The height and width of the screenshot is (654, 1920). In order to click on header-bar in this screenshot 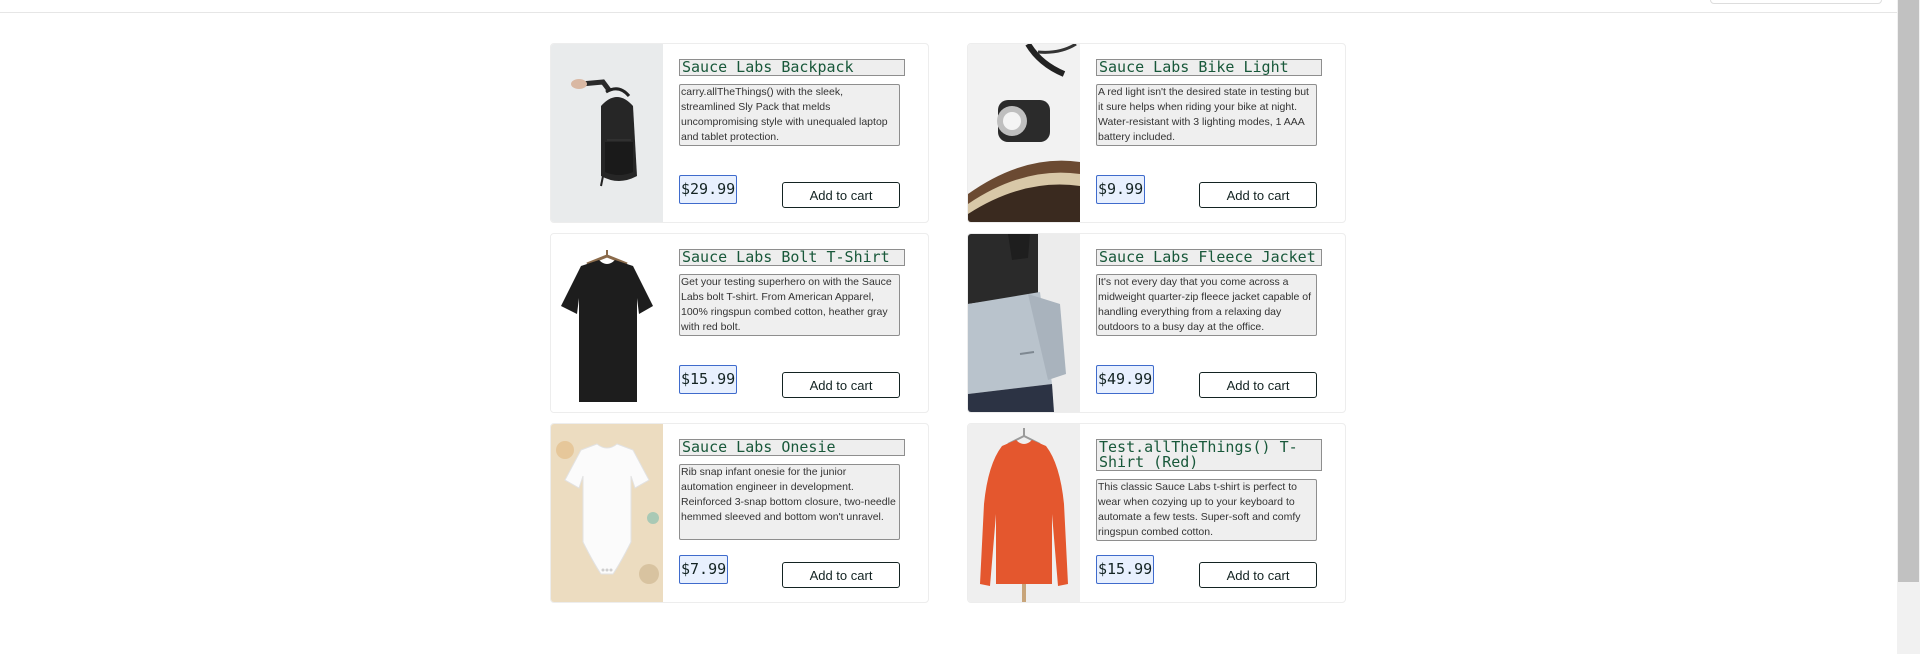, I will do `click(948, 6)`.